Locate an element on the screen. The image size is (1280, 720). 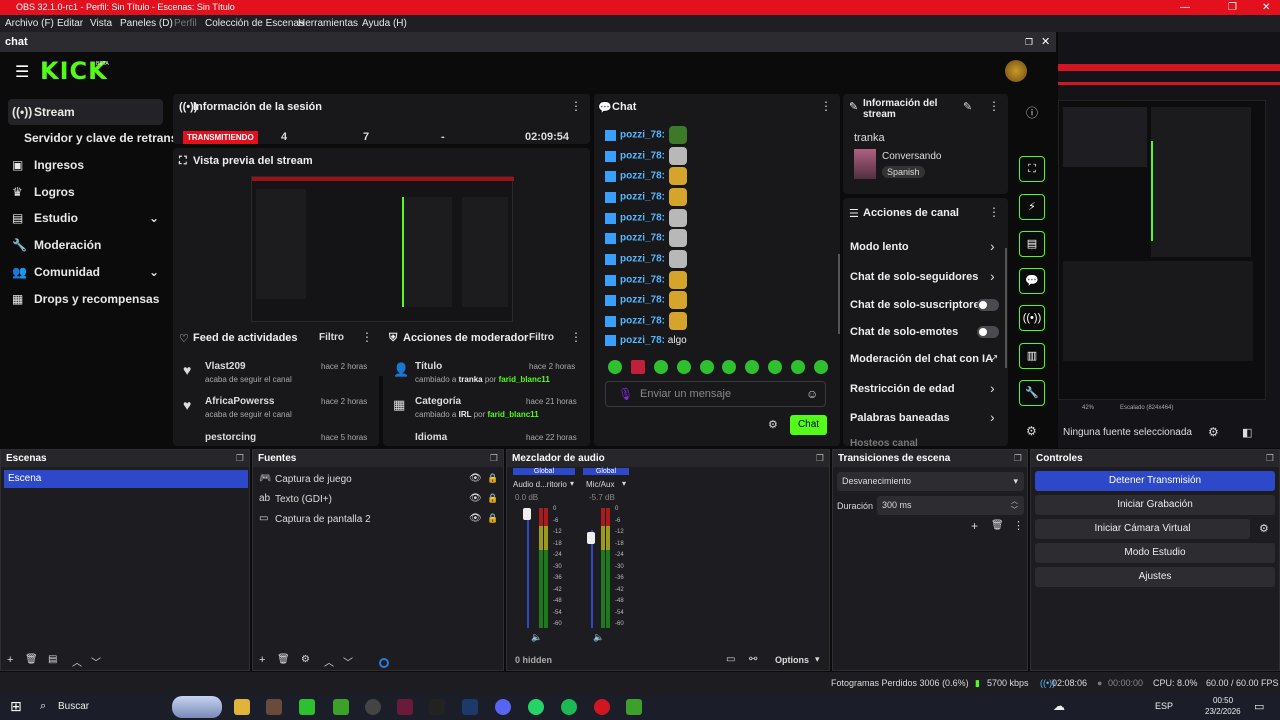
chat-input: 🎙 Enviar un mensaje ☺ is located at coordinates (715, 394).